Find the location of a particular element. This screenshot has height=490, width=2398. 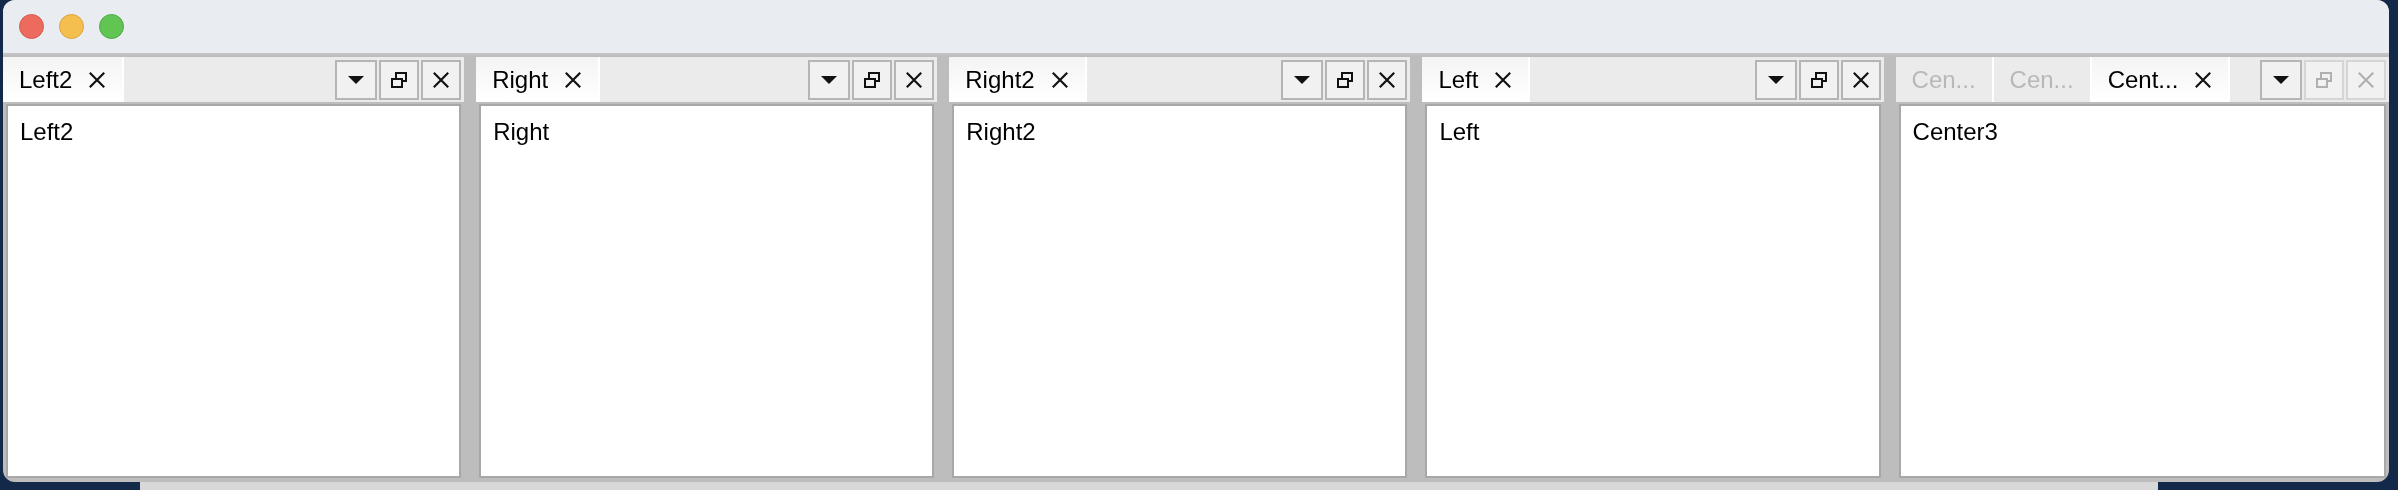

close-window-button is located at coordinates (31, 26).